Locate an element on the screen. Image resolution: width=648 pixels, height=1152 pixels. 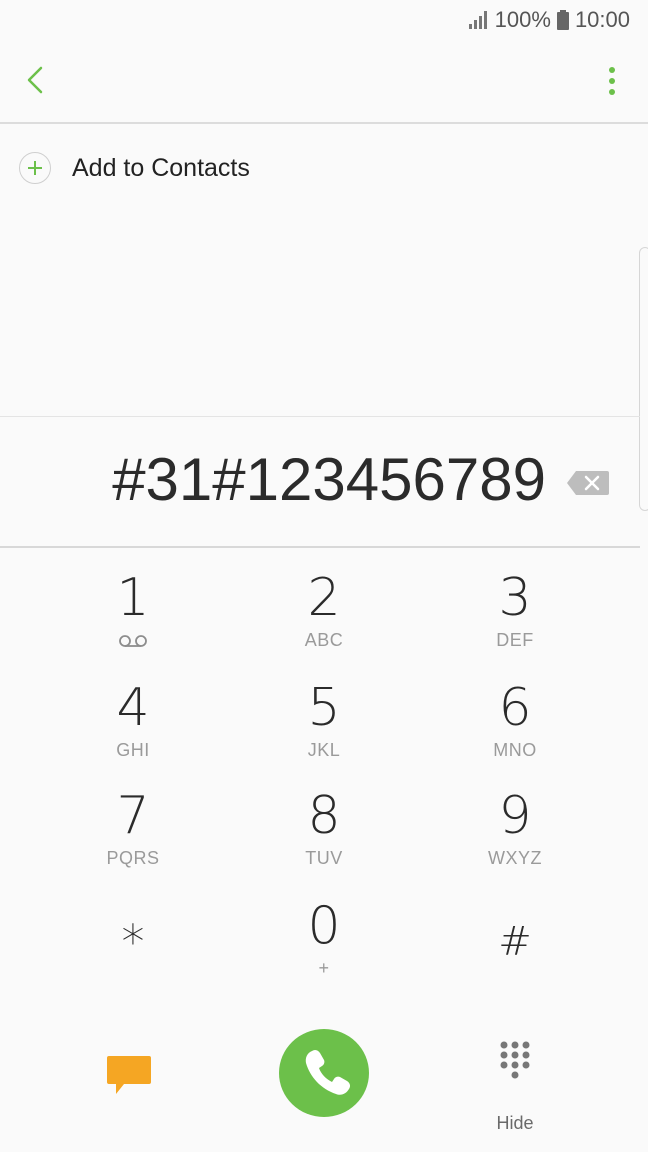
plus-icon is located at coordinates (35, 168).